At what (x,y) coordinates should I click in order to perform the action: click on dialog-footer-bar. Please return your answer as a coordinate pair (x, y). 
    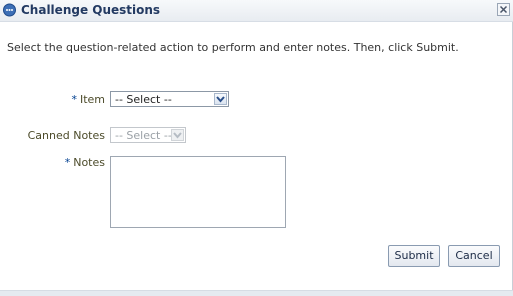
    Looking at the image, I should click on (256, 293).